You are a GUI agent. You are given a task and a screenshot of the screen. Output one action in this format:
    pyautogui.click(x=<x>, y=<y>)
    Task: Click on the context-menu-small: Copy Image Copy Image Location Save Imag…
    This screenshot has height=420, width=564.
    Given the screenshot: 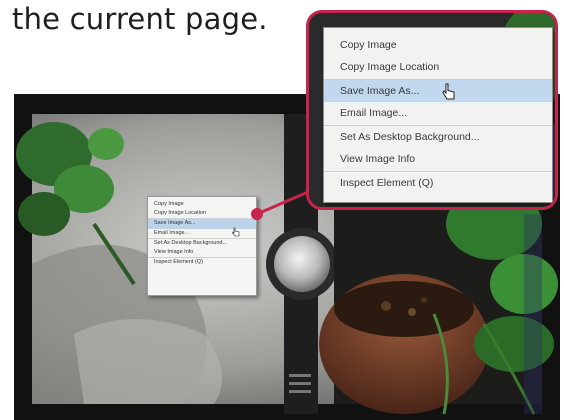 What is the action you would take?
    pyautogui.click(x=202, y=246)
    